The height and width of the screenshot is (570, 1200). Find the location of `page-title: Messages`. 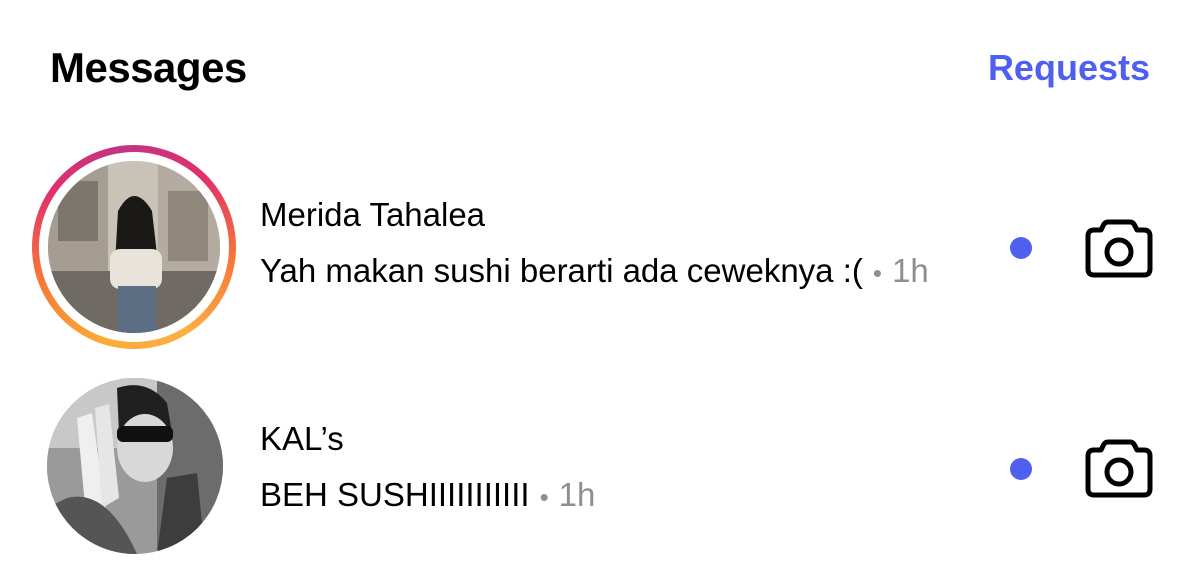

page-title: Messages is located at coordinates (148, 67).